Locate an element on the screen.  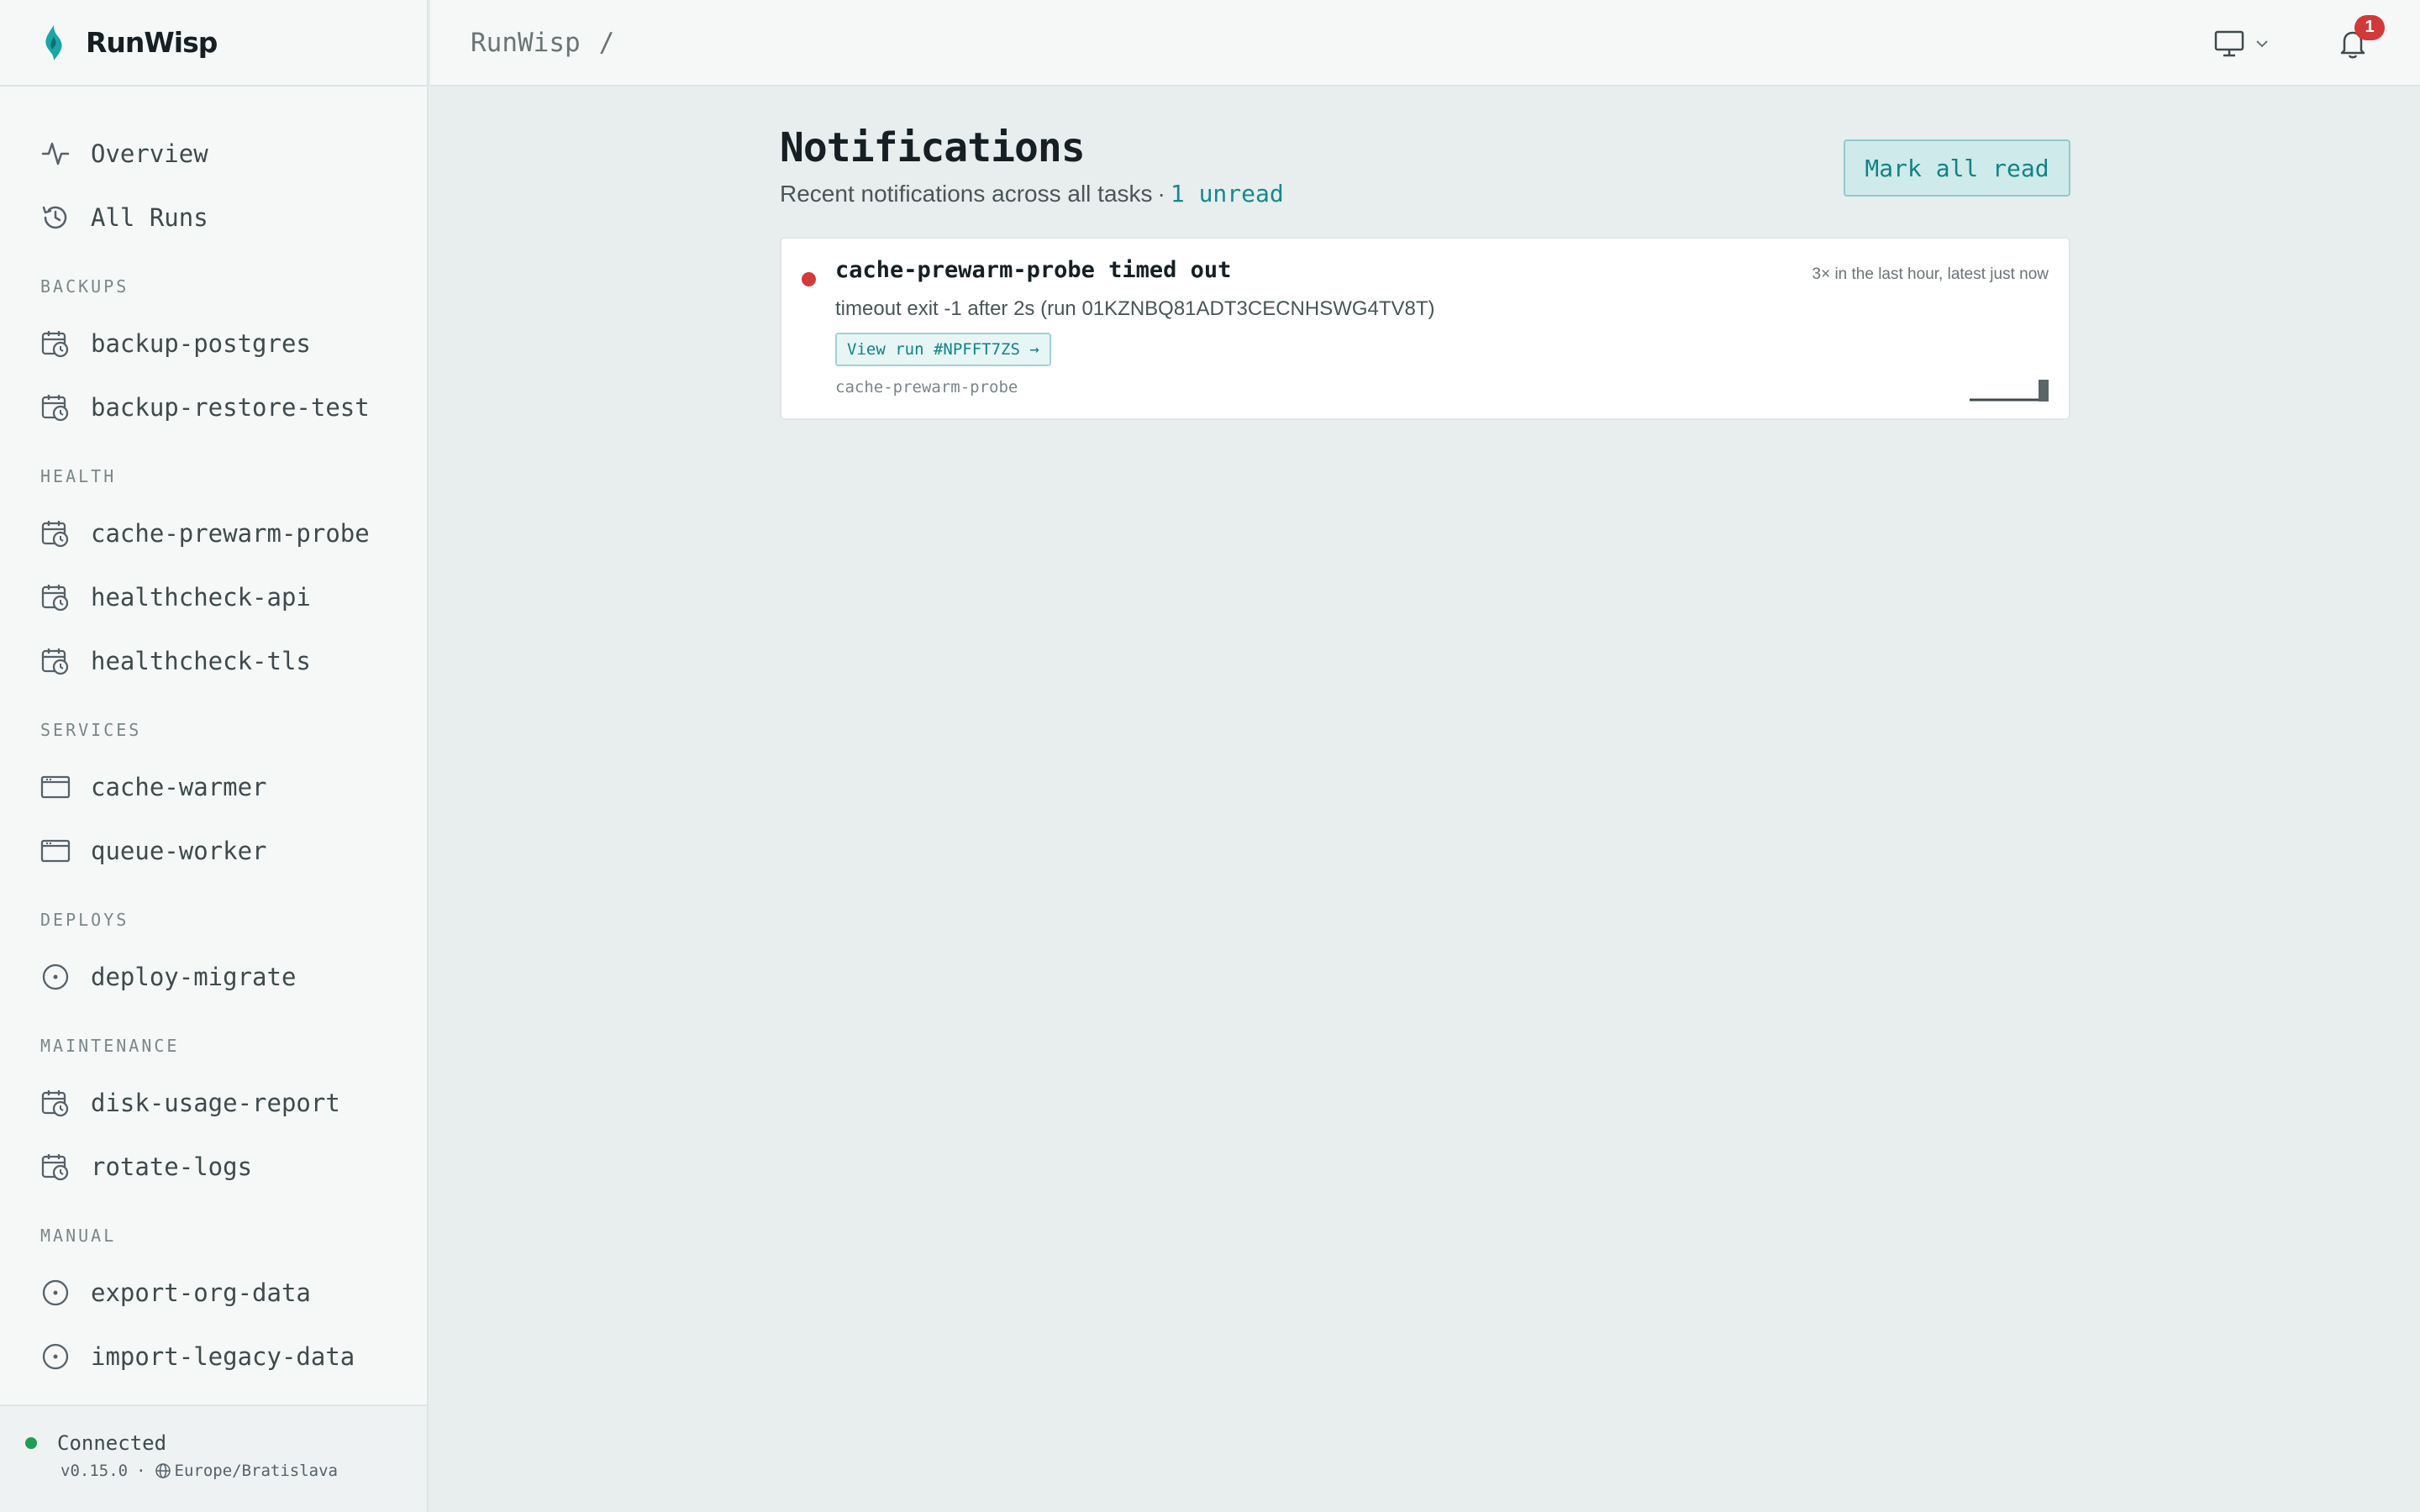
sidebar-item-label: Overview is located at coordinates (149, 153).